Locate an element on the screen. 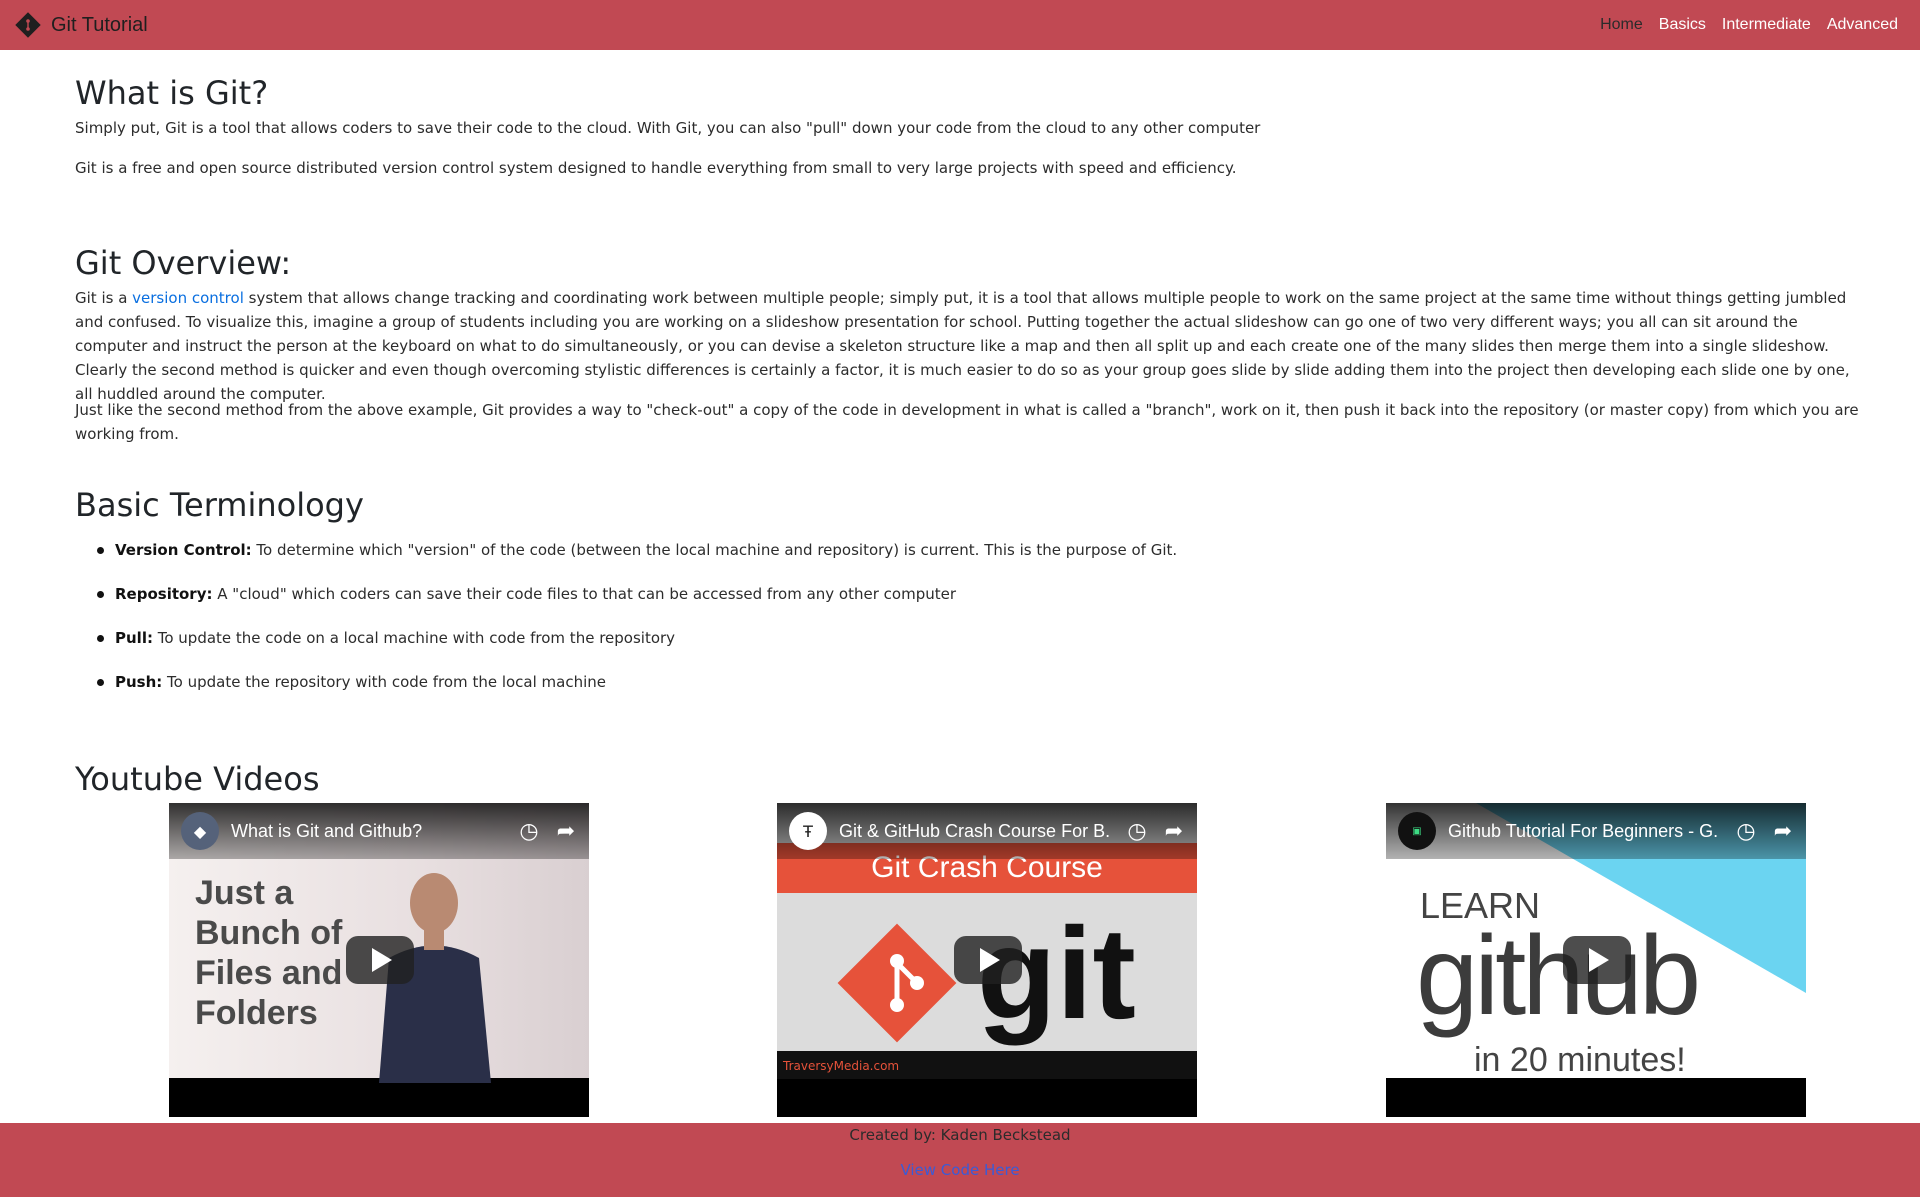  section-title-what-is-git: What is Git? is located at coordinates (172, 93).